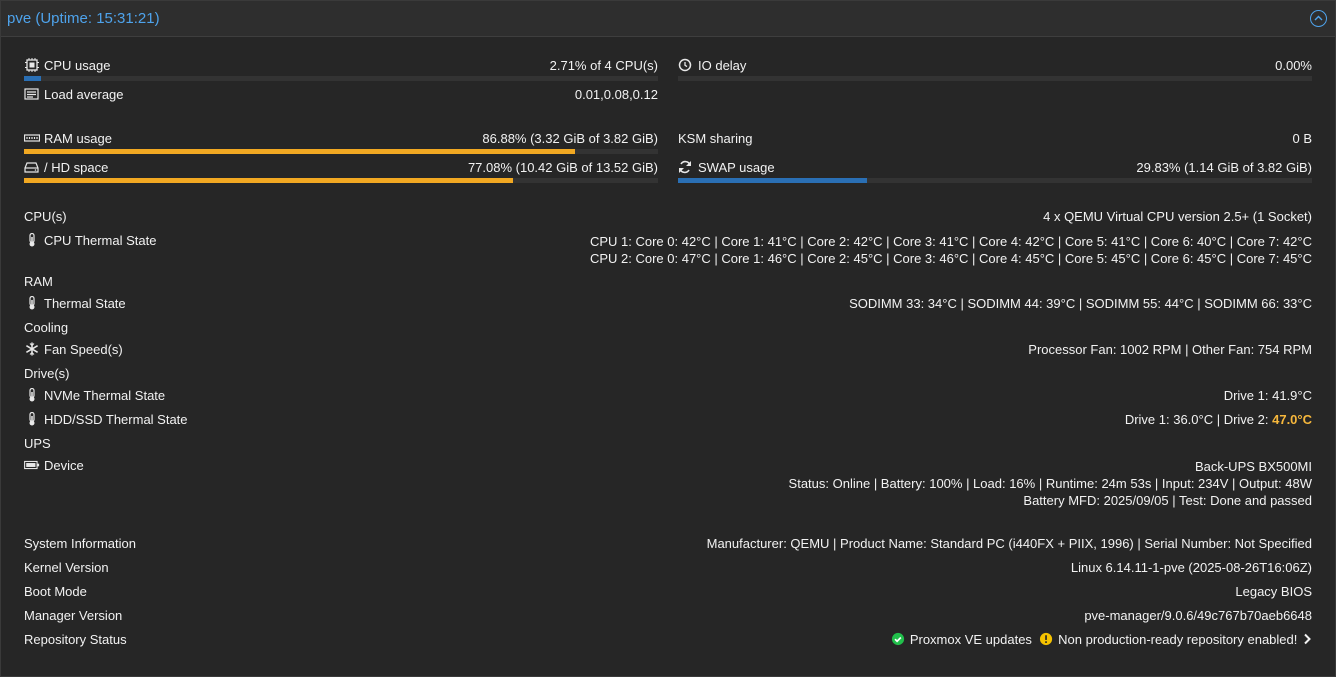  I want to click on manager-version-value: pve-manager/9.0.6/49c767b70aeb6648, so click(1198, 615).